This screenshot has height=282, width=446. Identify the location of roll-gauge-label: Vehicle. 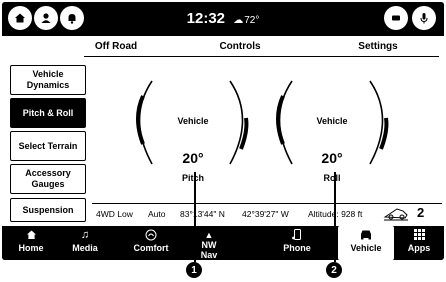
(332, 121).